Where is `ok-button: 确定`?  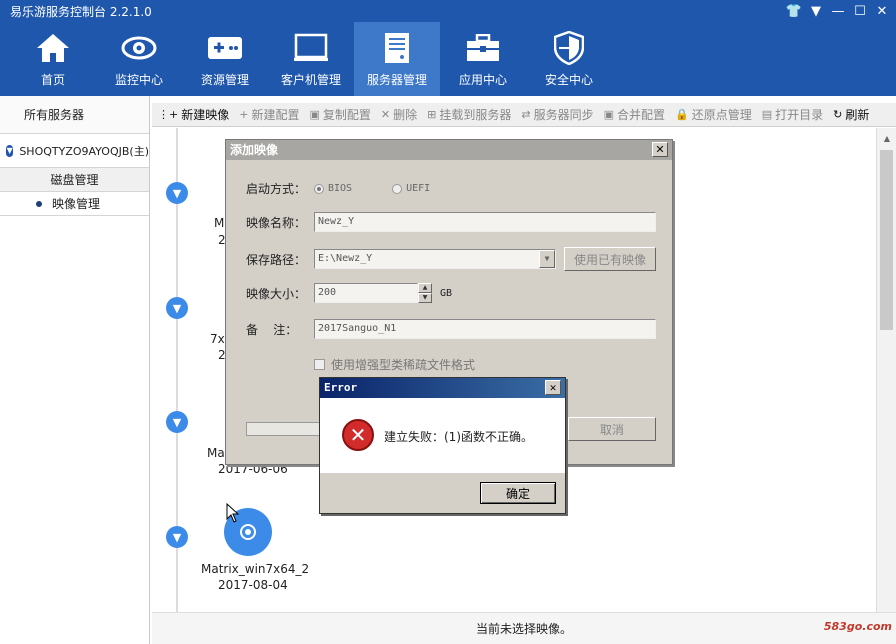 ok-button: 确定 is located at coordinates (518, 493).